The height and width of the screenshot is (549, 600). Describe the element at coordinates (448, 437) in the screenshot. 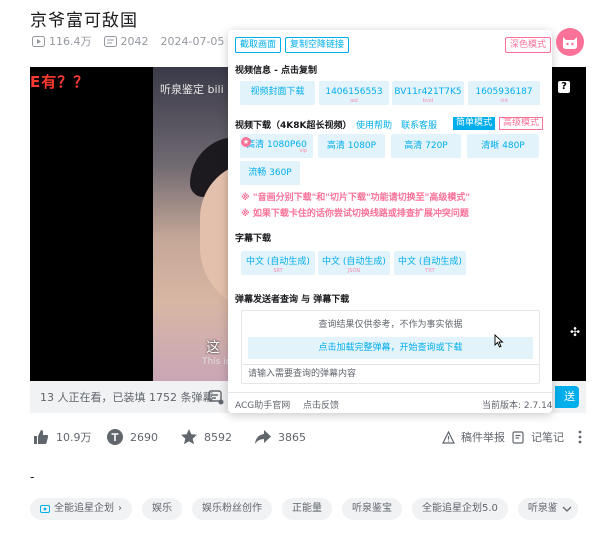

I see `warning-icon` at that location.